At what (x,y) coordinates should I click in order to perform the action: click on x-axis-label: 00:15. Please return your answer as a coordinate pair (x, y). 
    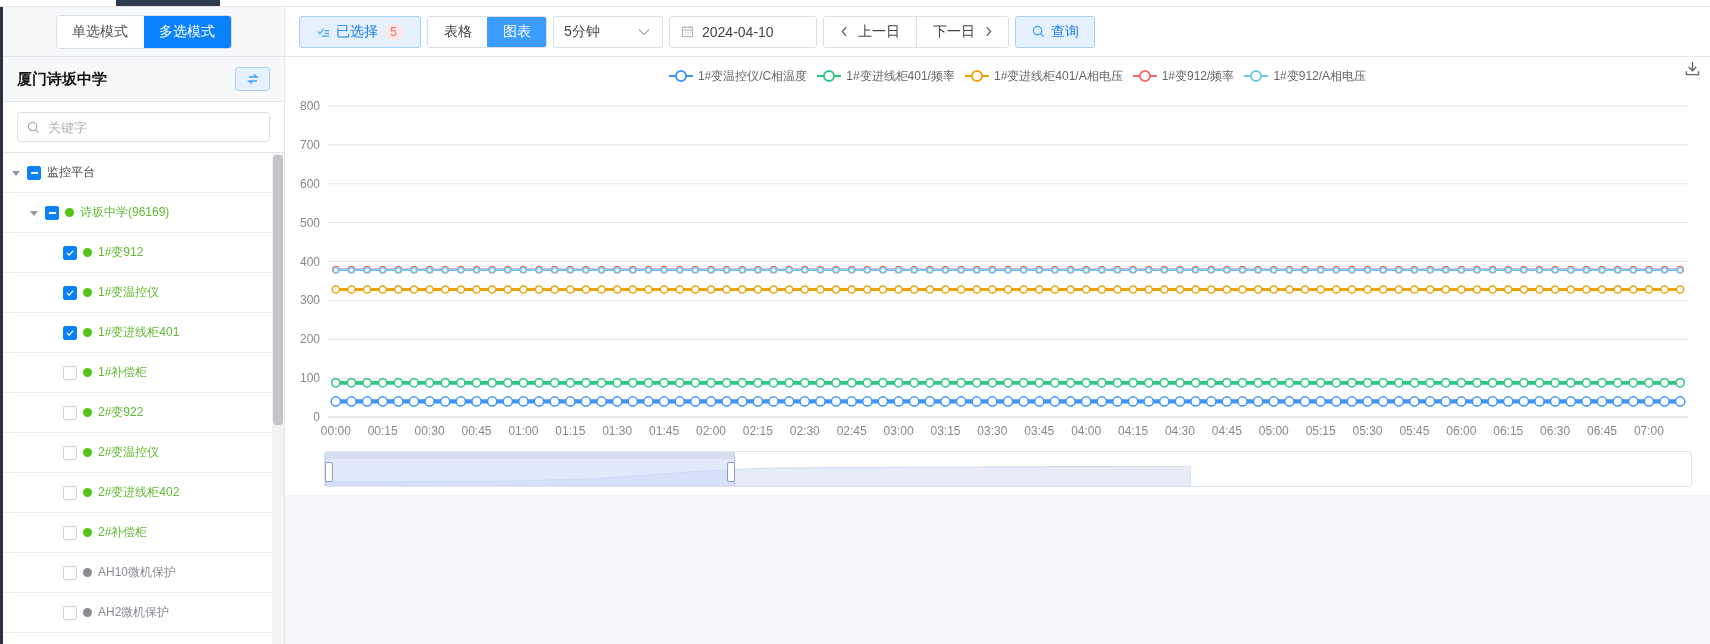
    Looking at the image, I should click on (382, 431).